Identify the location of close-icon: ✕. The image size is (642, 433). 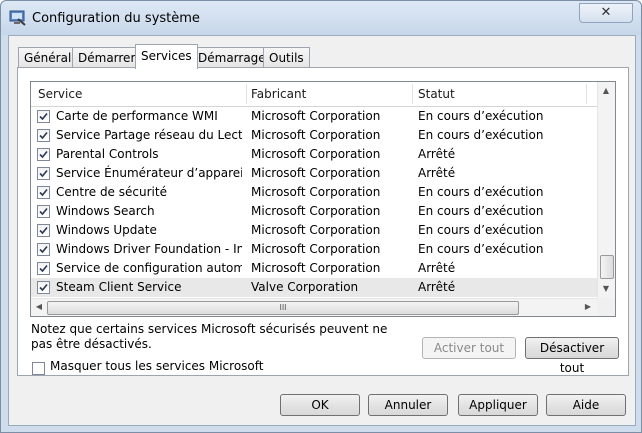
(606, 12).